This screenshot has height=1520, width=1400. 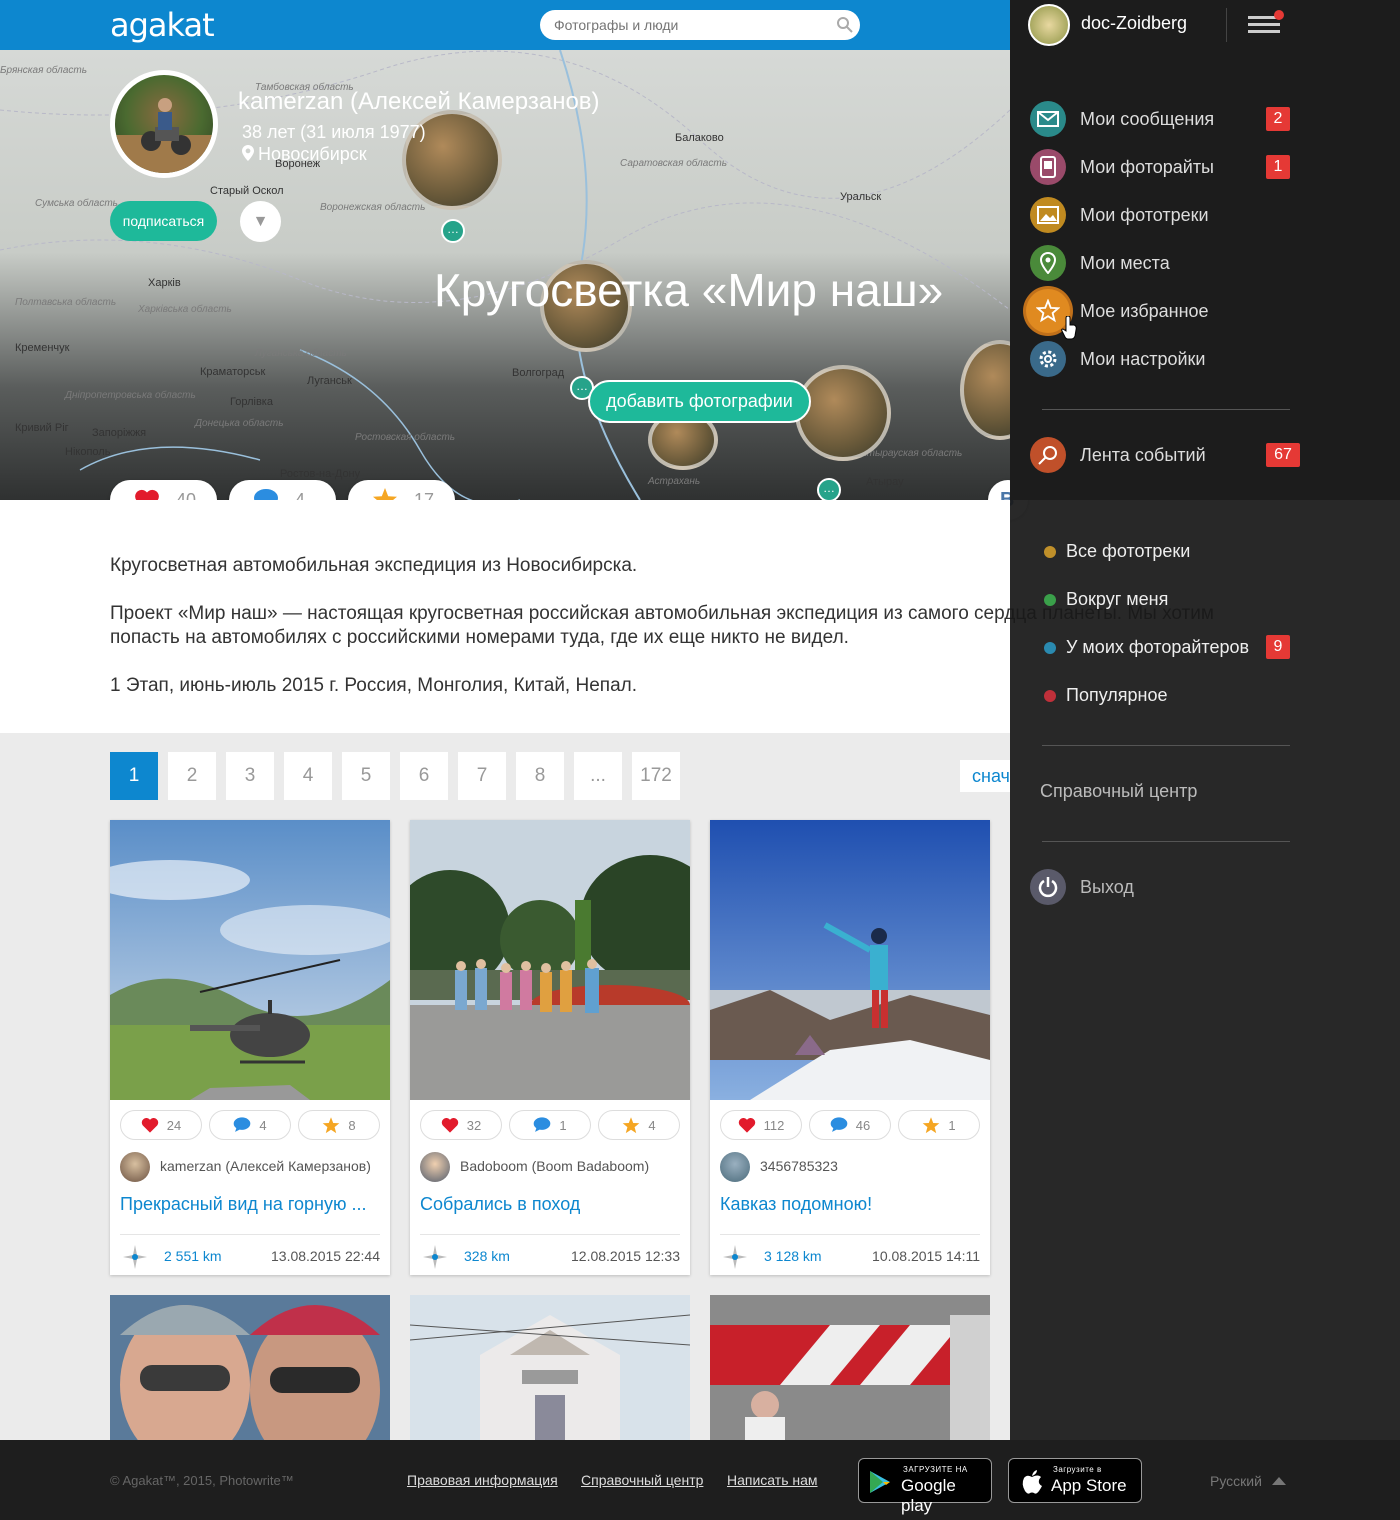 I want to click on card-comments: 46, so click(x=850, y=1125).